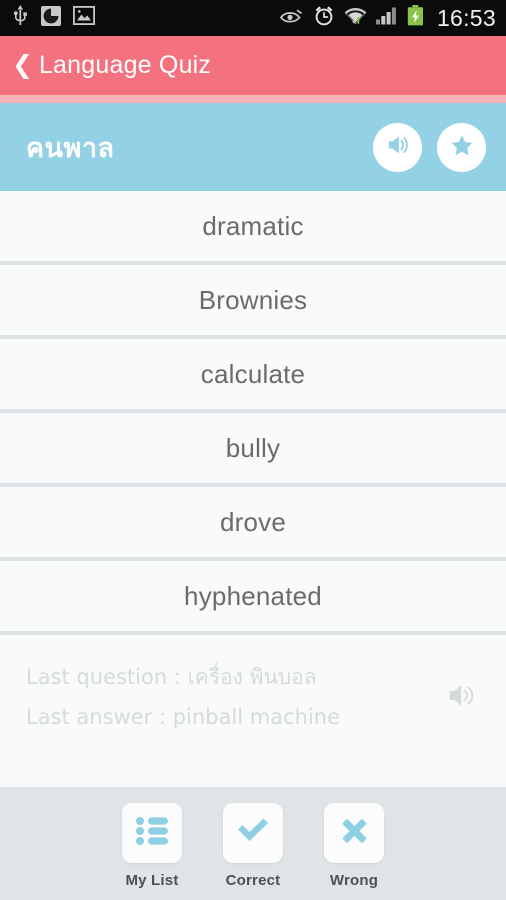 This screenshot has height=900, width=506. I want to click on wrong-label: Wrong, so click(354, 880).